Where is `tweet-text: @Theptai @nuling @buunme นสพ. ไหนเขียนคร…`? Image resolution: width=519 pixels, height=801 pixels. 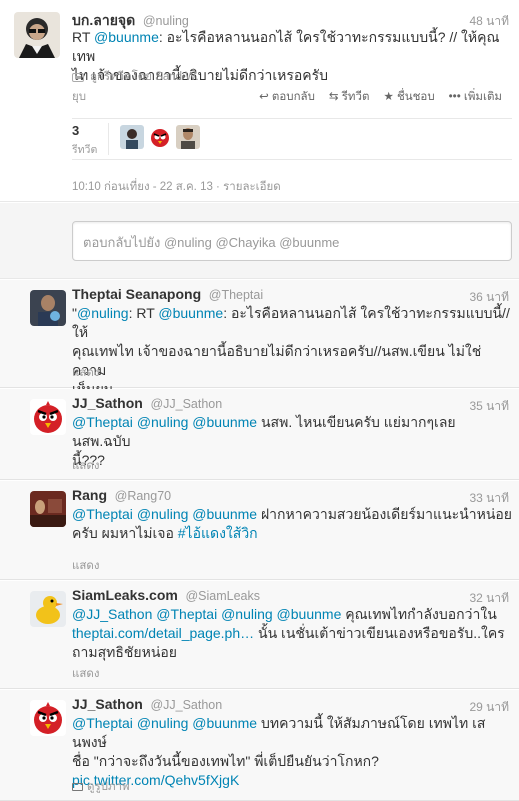
tweet-text: @Theptai @nuling @buunme นสพ. ไหนเขียนคร… is located at coordinates (292, 441).